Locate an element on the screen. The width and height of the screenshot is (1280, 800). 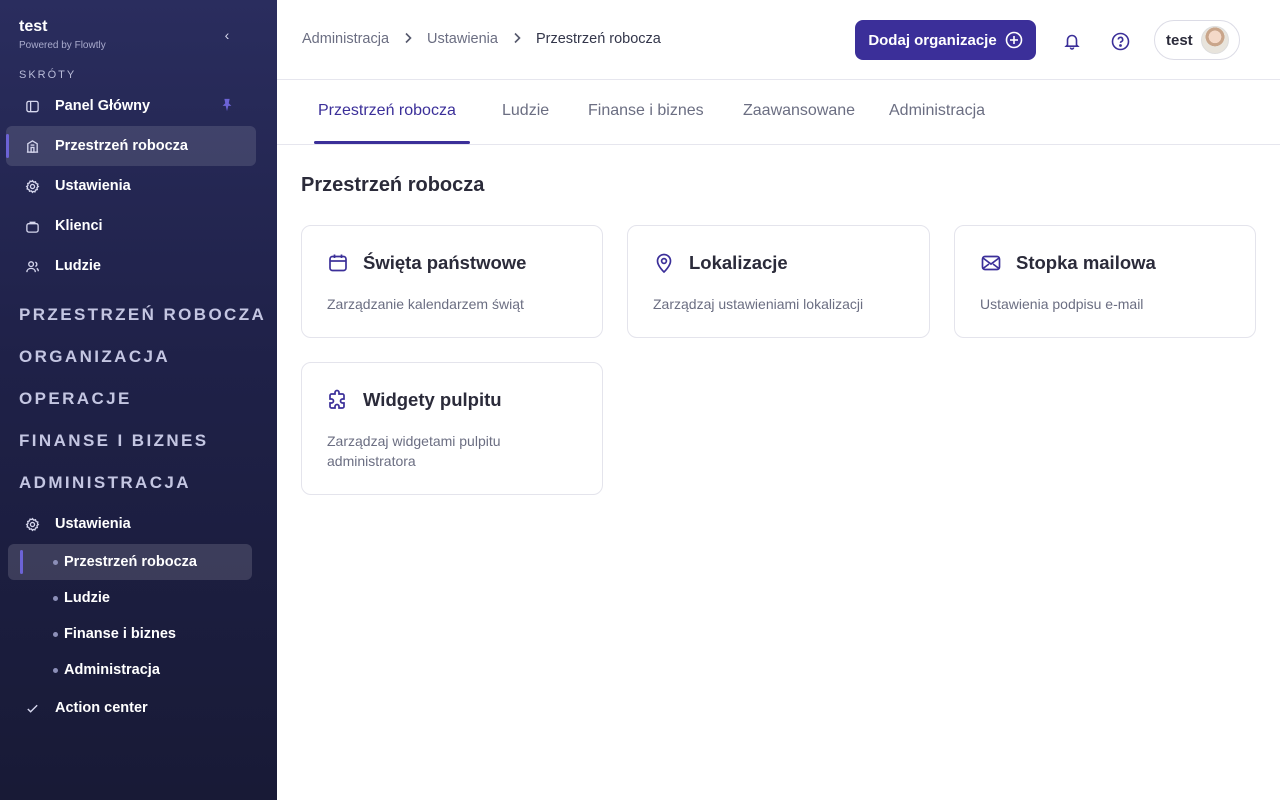
help-circle-icon is located at coordinates (1120, 41).